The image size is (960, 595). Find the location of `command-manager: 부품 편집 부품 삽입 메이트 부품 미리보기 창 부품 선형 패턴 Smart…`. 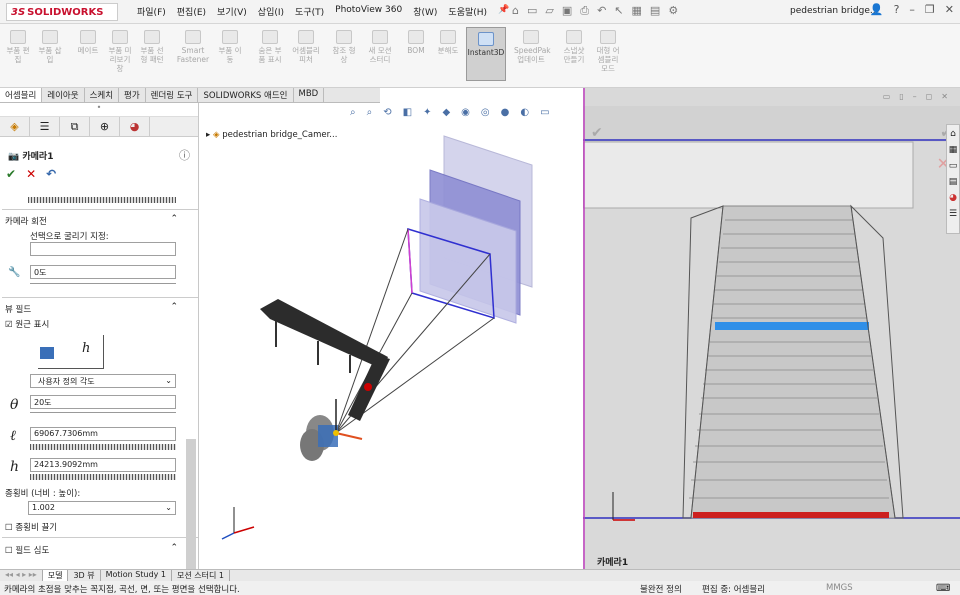

command-manager: 부품 편집 부품 삽입 메이트 부품 미리보기 창 부품 선형 패턴 Smart… is located at coordinates (480, 56).